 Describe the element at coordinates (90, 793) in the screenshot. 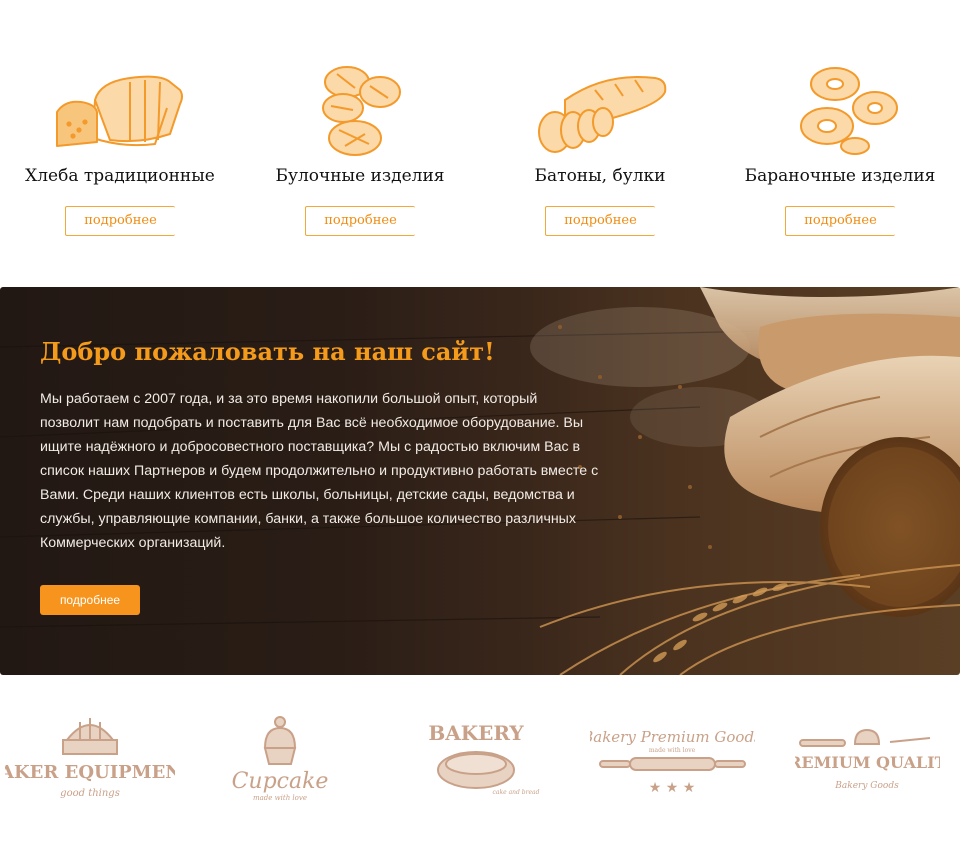

I see `logo-sub-text: good things` at that location.